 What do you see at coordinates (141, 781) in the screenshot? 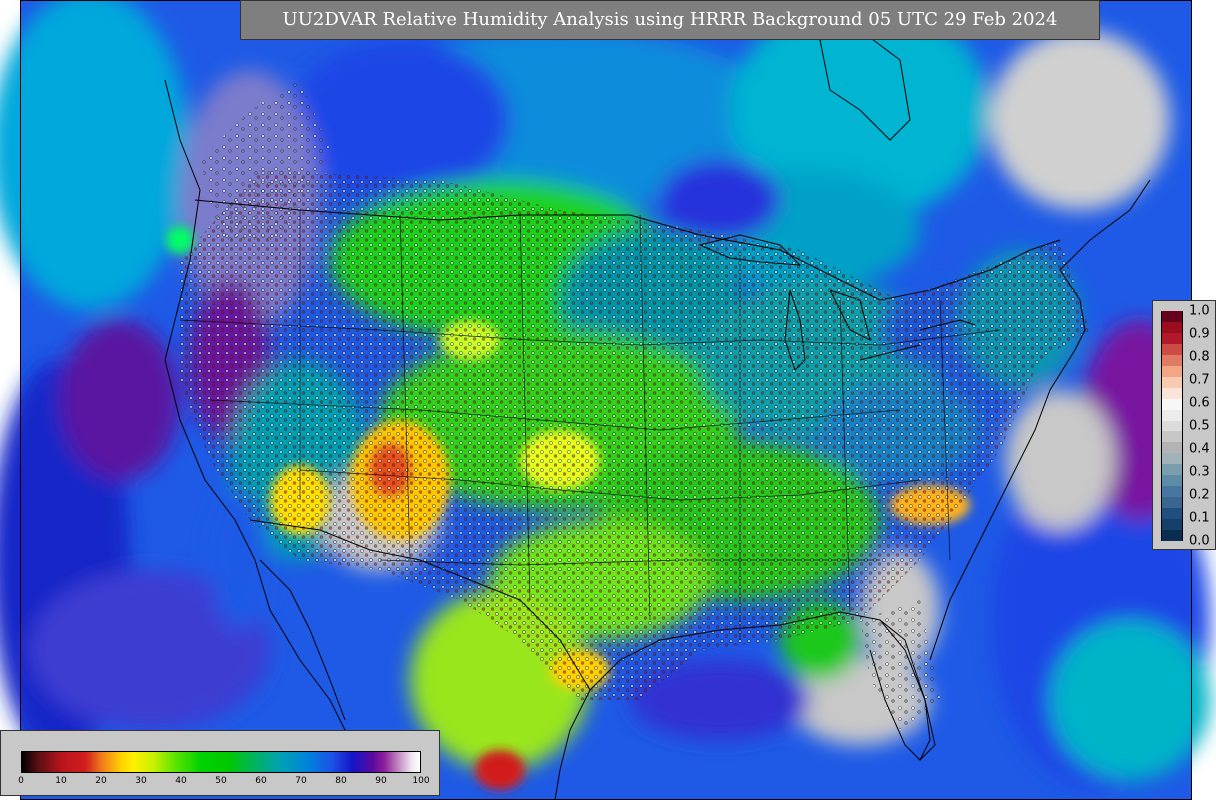
I see `rh-tick: 30` at bounding box center [141, 781].